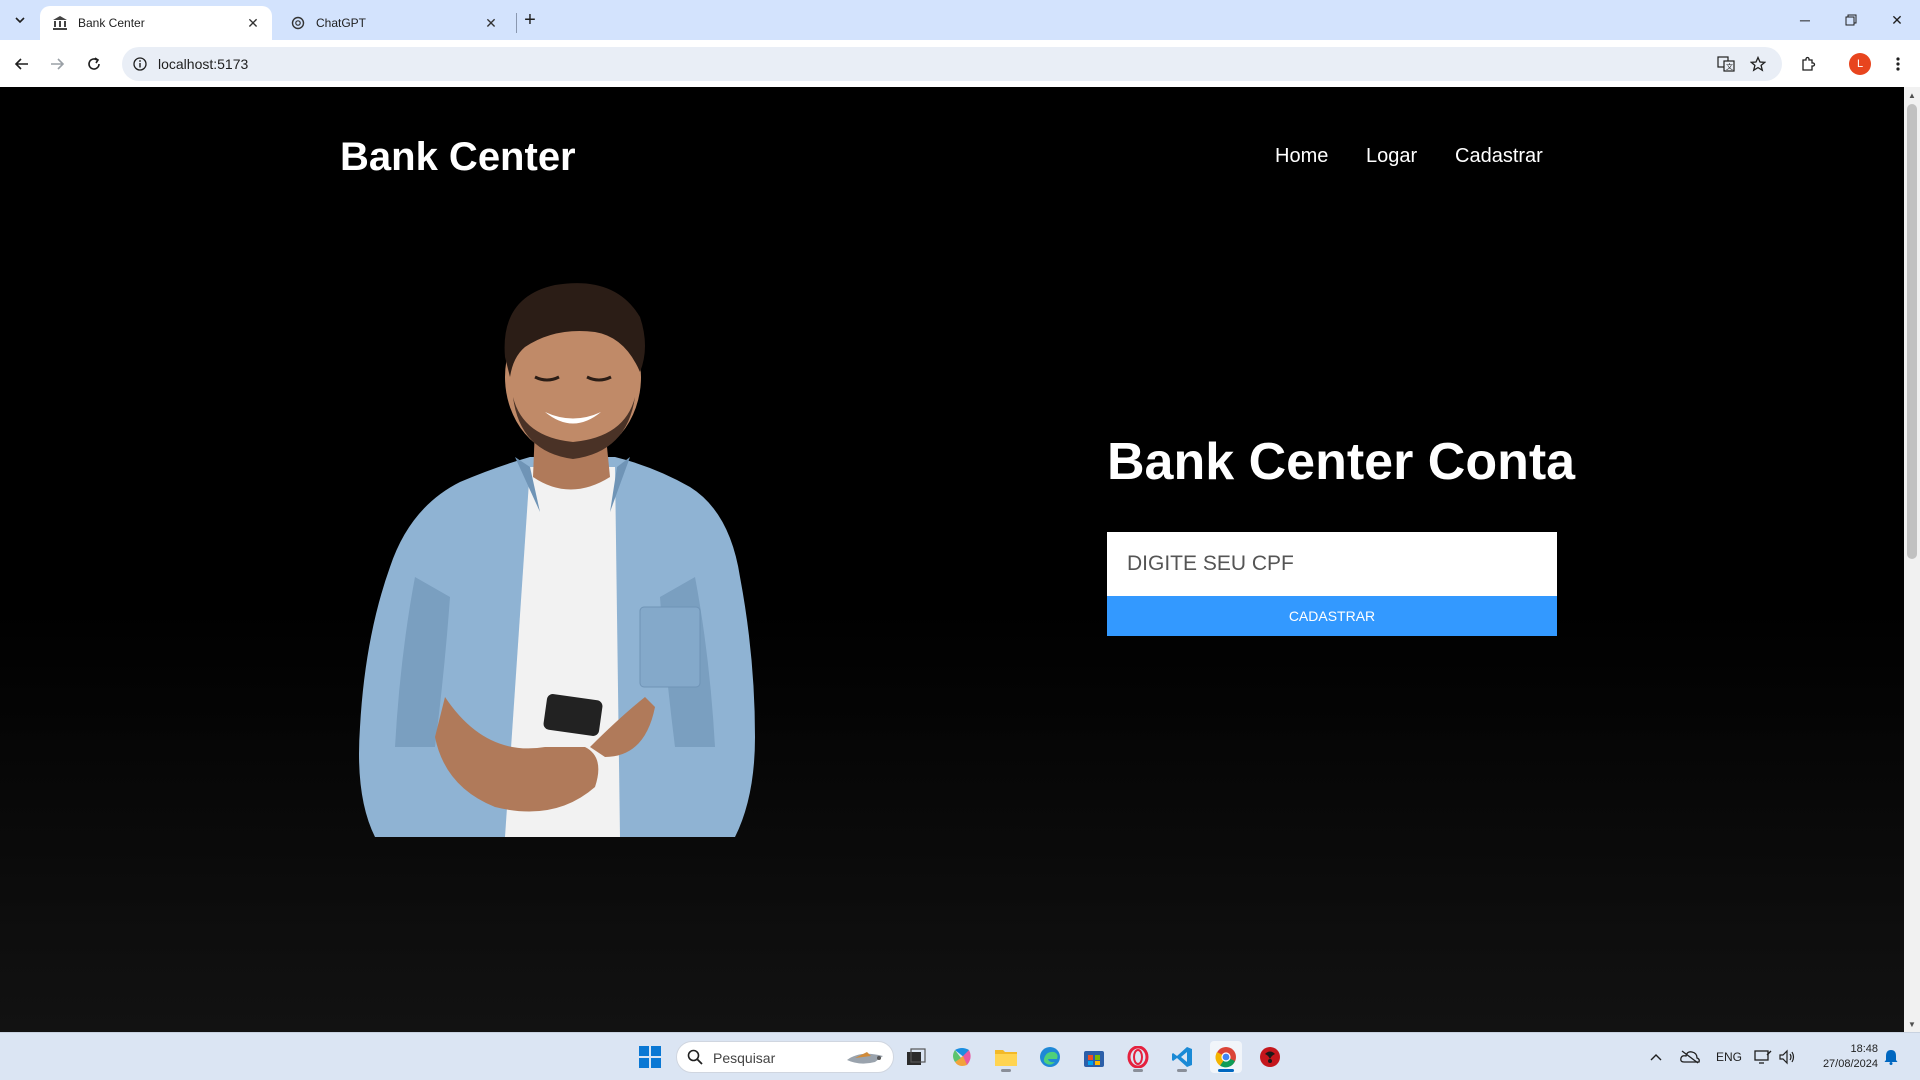 The width and height of the screenshot is (1920, 1080). Describe the element at coordinates (111, 23) in the screenshot. I see `tab-title: Bank Center` at that location.